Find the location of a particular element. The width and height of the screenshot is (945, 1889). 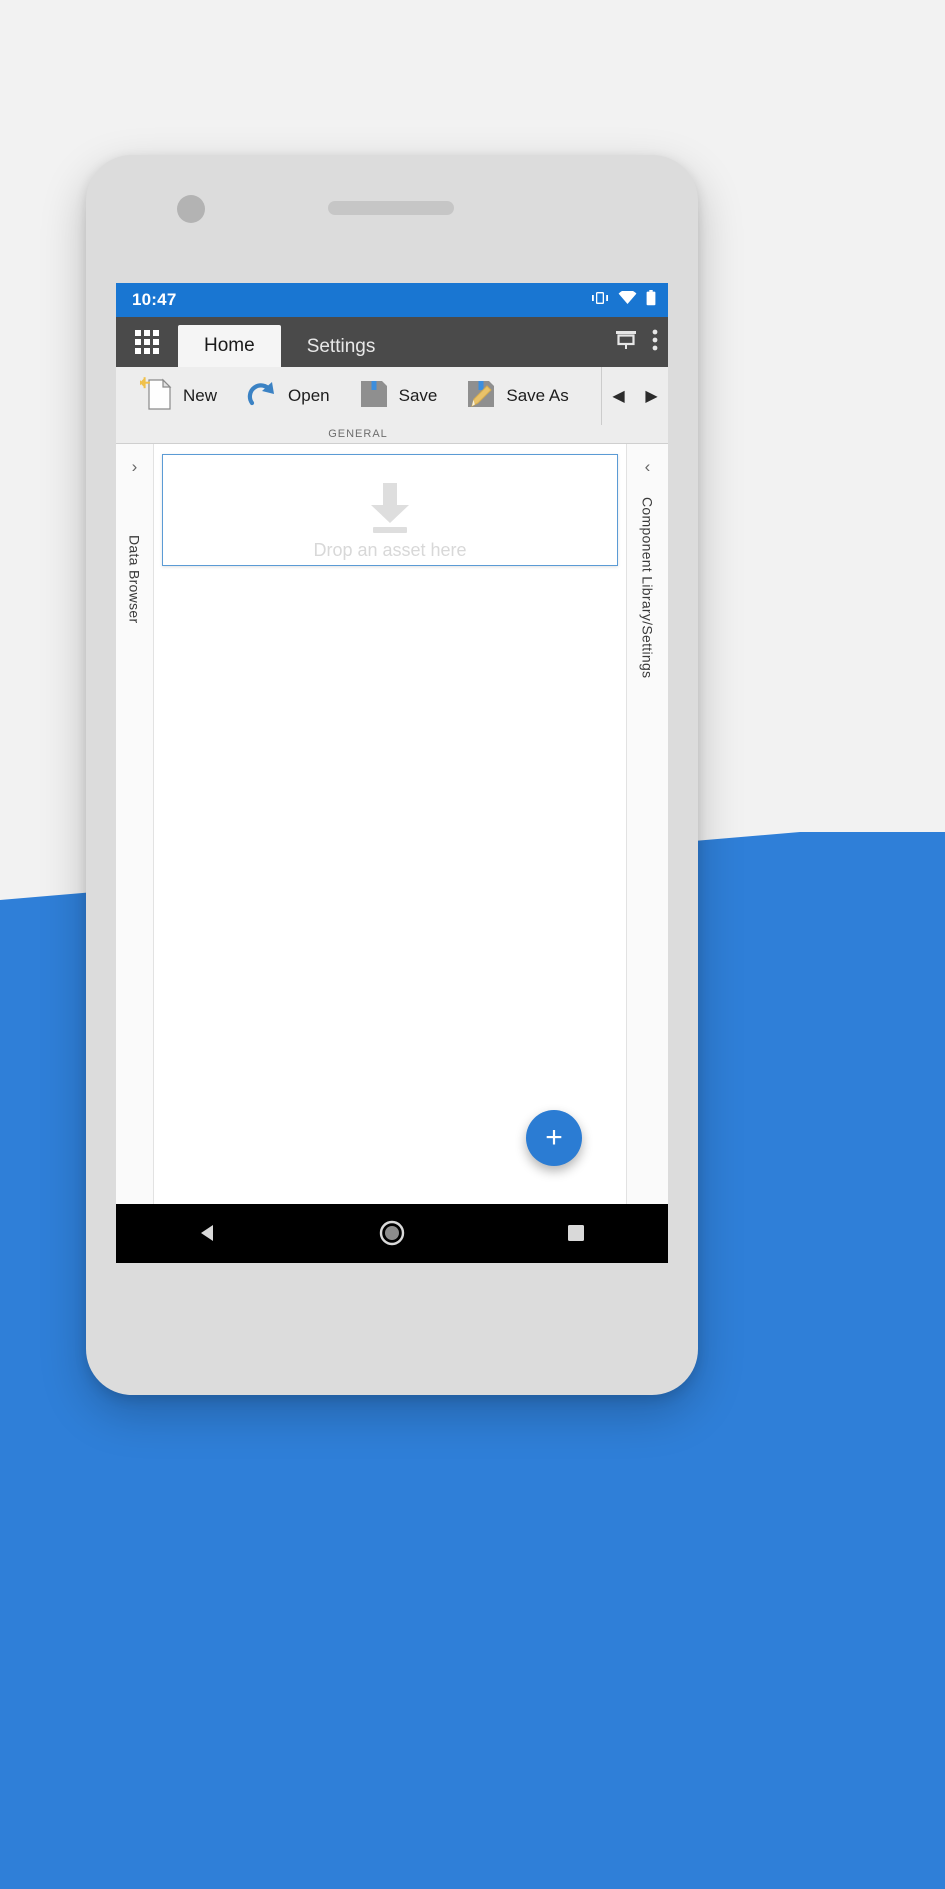

open-folder-arrow-icon is located at coordinates (262, 396).